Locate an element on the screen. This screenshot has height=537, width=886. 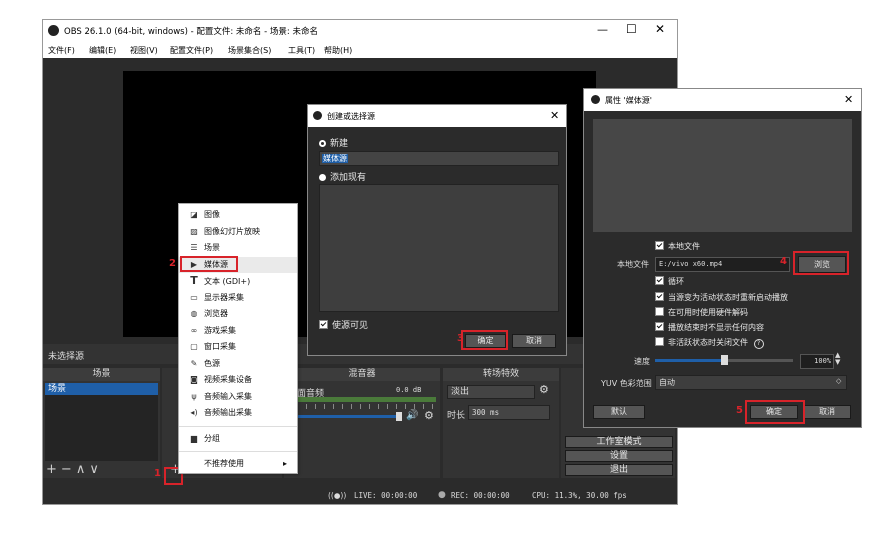
menu-item-browser: ◍ 浏览器 is located at coordinates (238, 314).